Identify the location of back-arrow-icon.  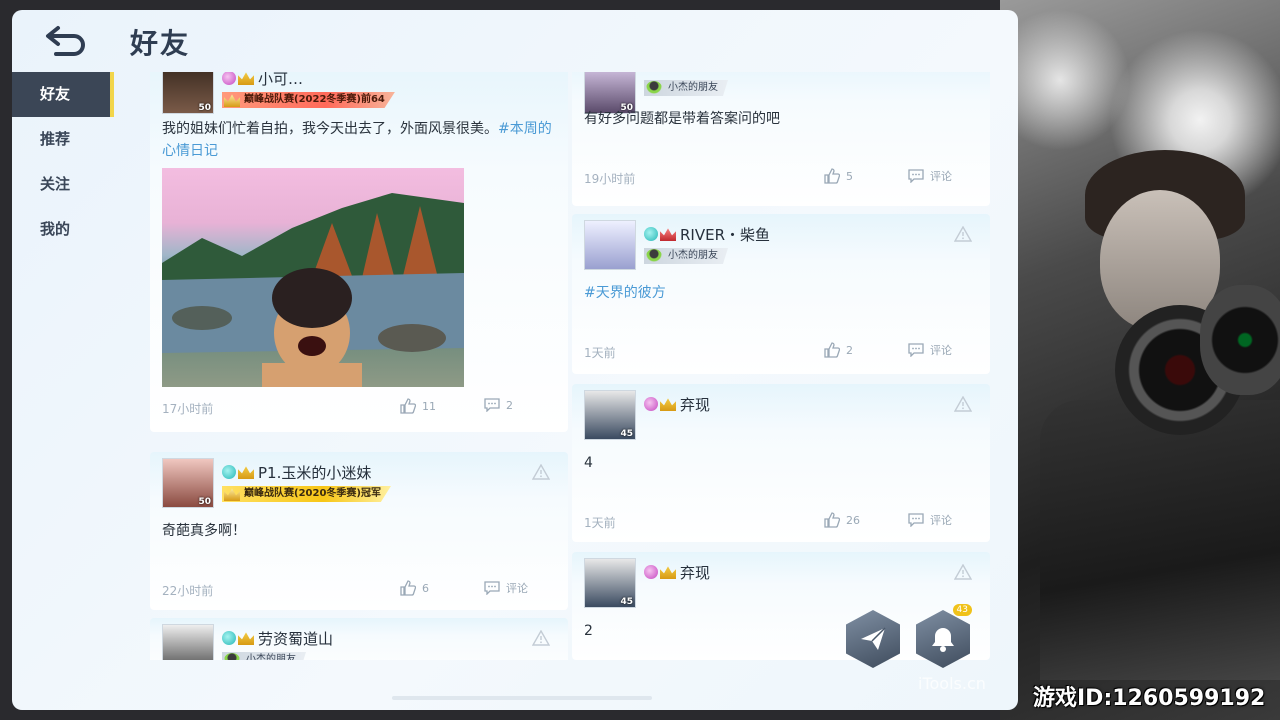
(65, 41).